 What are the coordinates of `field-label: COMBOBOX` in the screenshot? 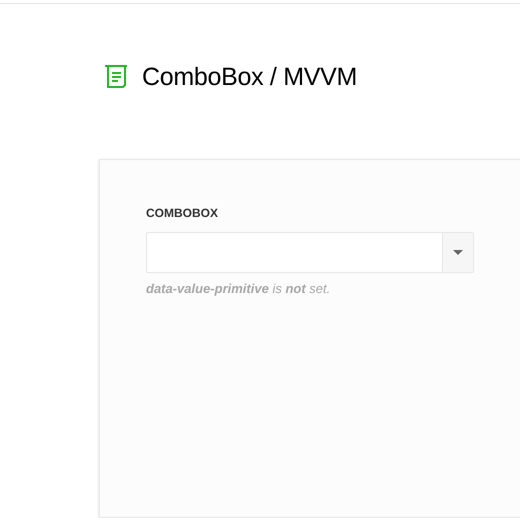 It's located at (182, 213).